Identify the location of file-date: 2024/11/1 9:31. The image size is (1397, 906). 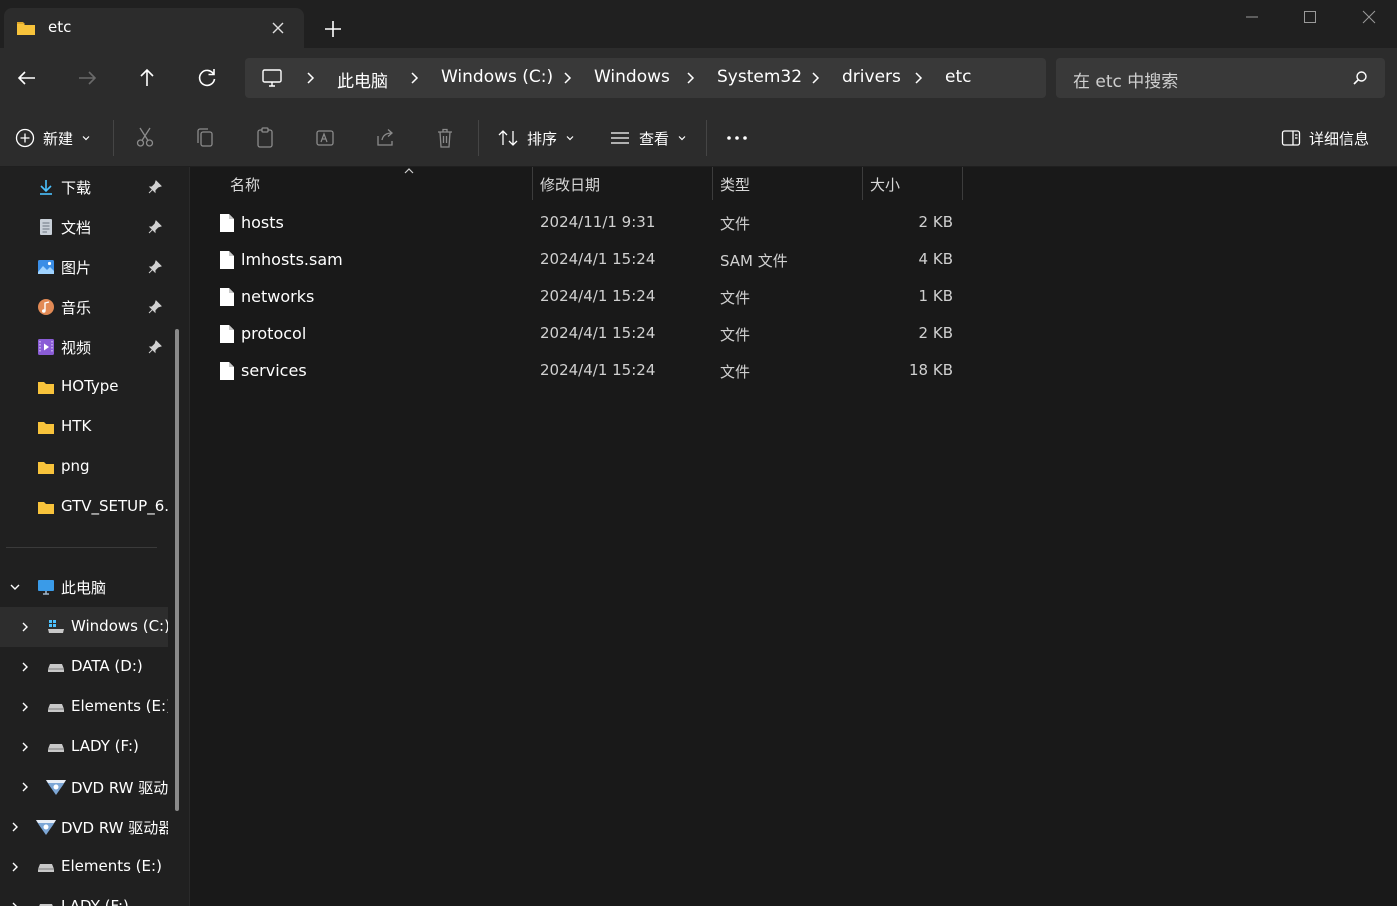
(598, 222).